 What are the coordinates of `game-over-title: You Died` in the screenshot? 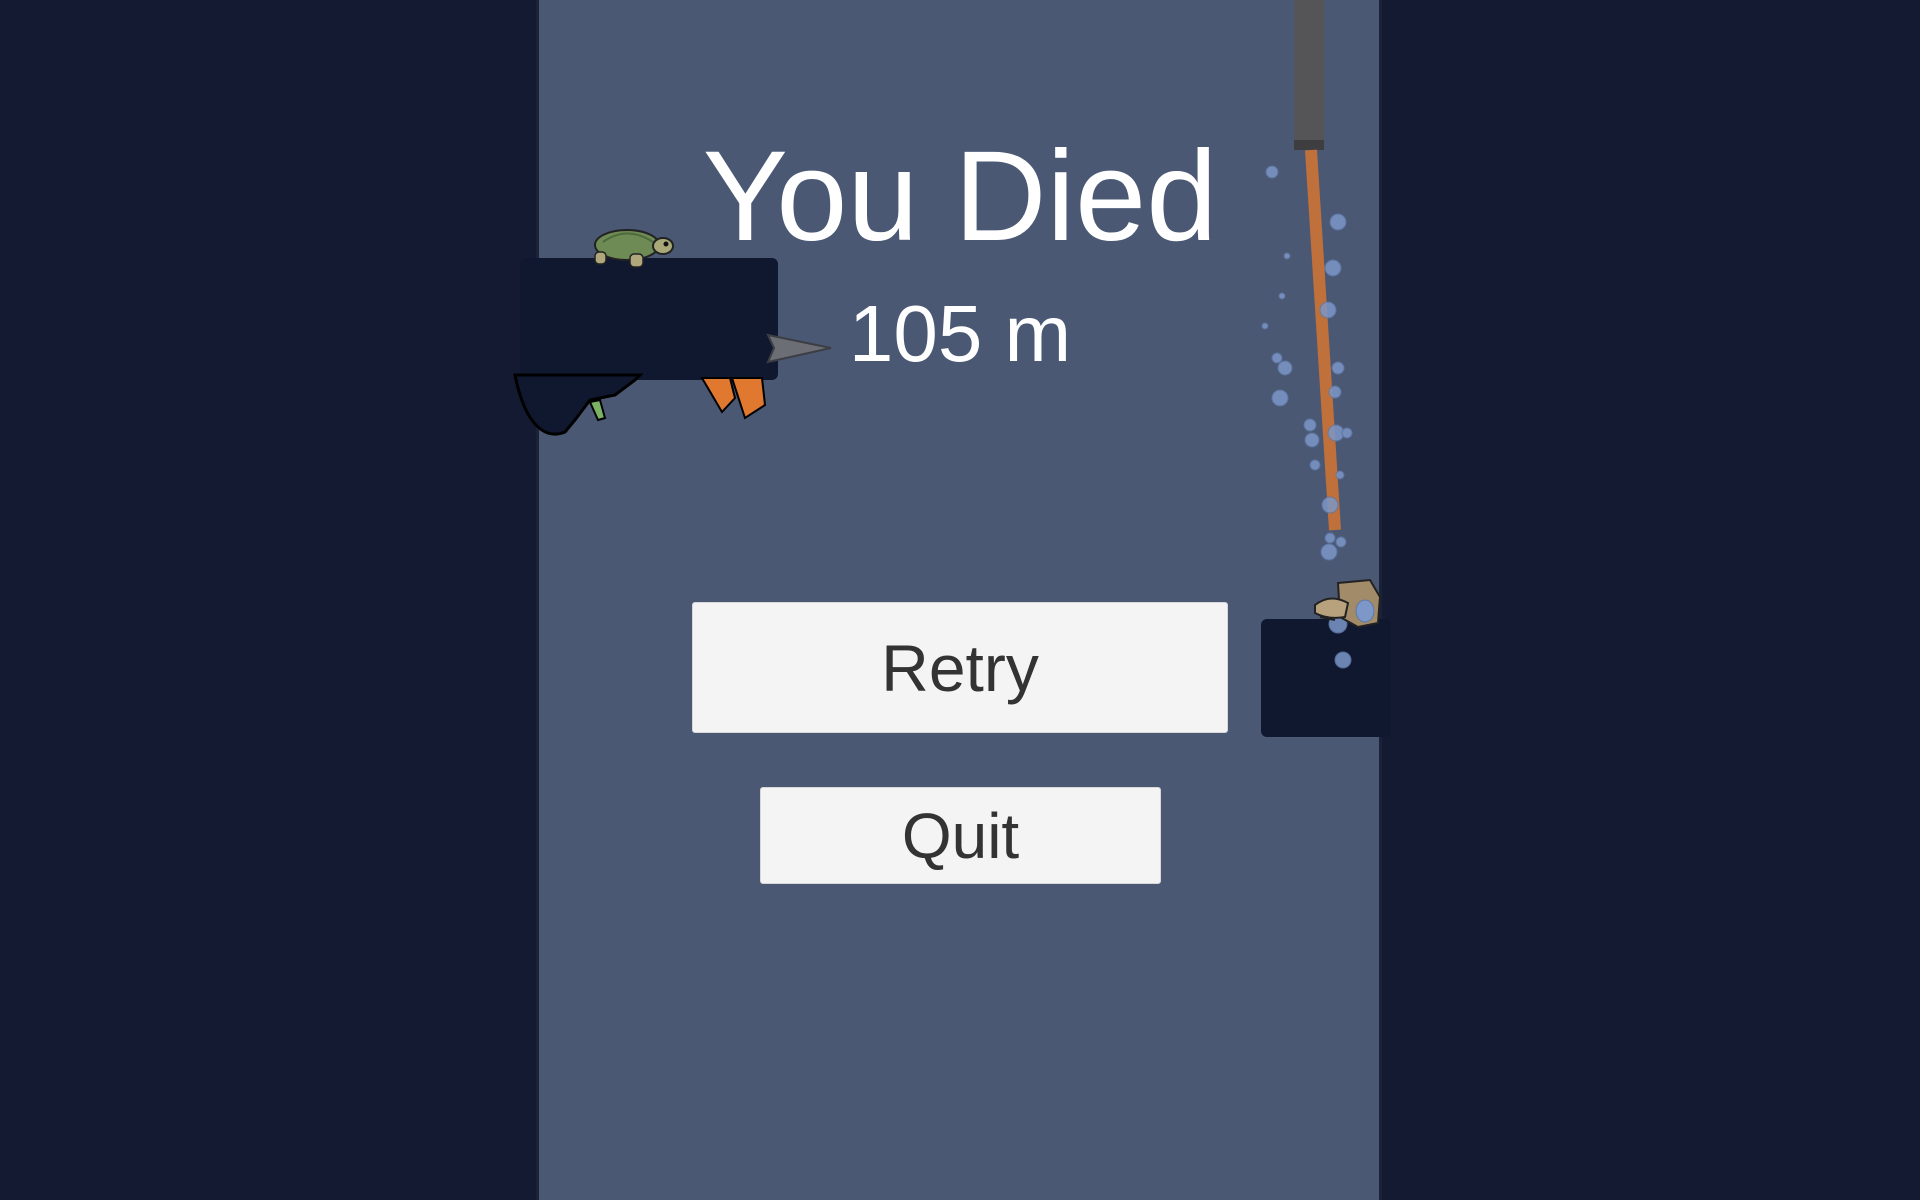 It's located at (960, 196).